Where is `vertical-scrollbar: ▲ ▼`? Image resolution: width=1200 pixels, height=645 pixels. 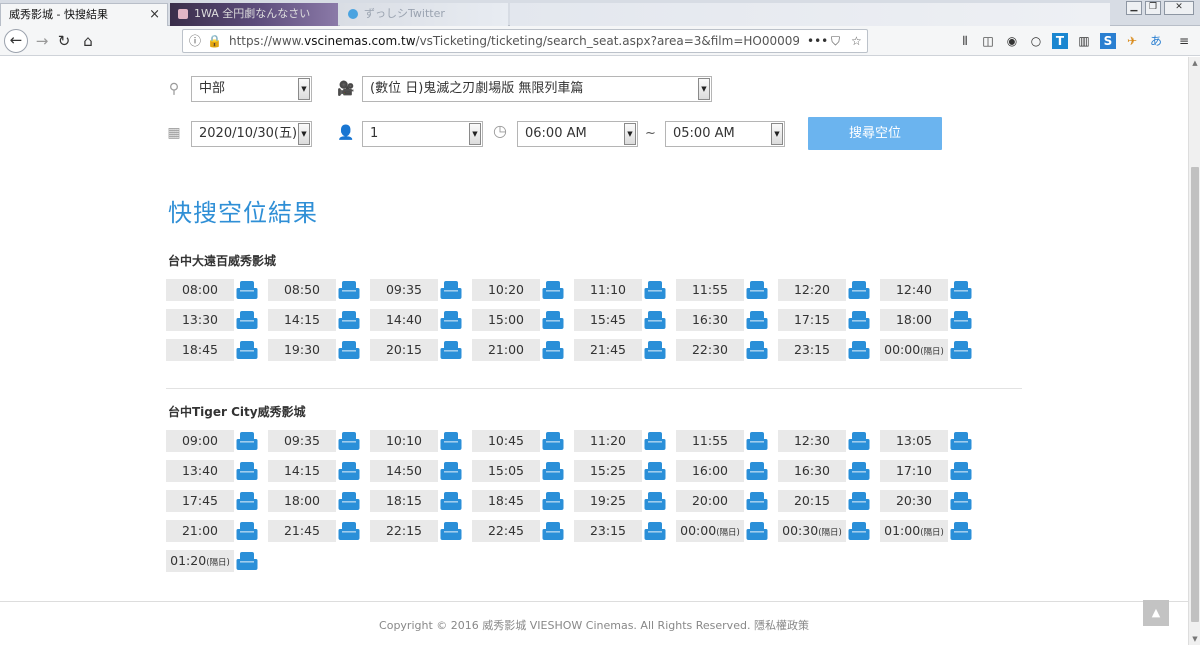
vertical-scrollbar: ▲ ▼ is located at coordinates (1194, 351).